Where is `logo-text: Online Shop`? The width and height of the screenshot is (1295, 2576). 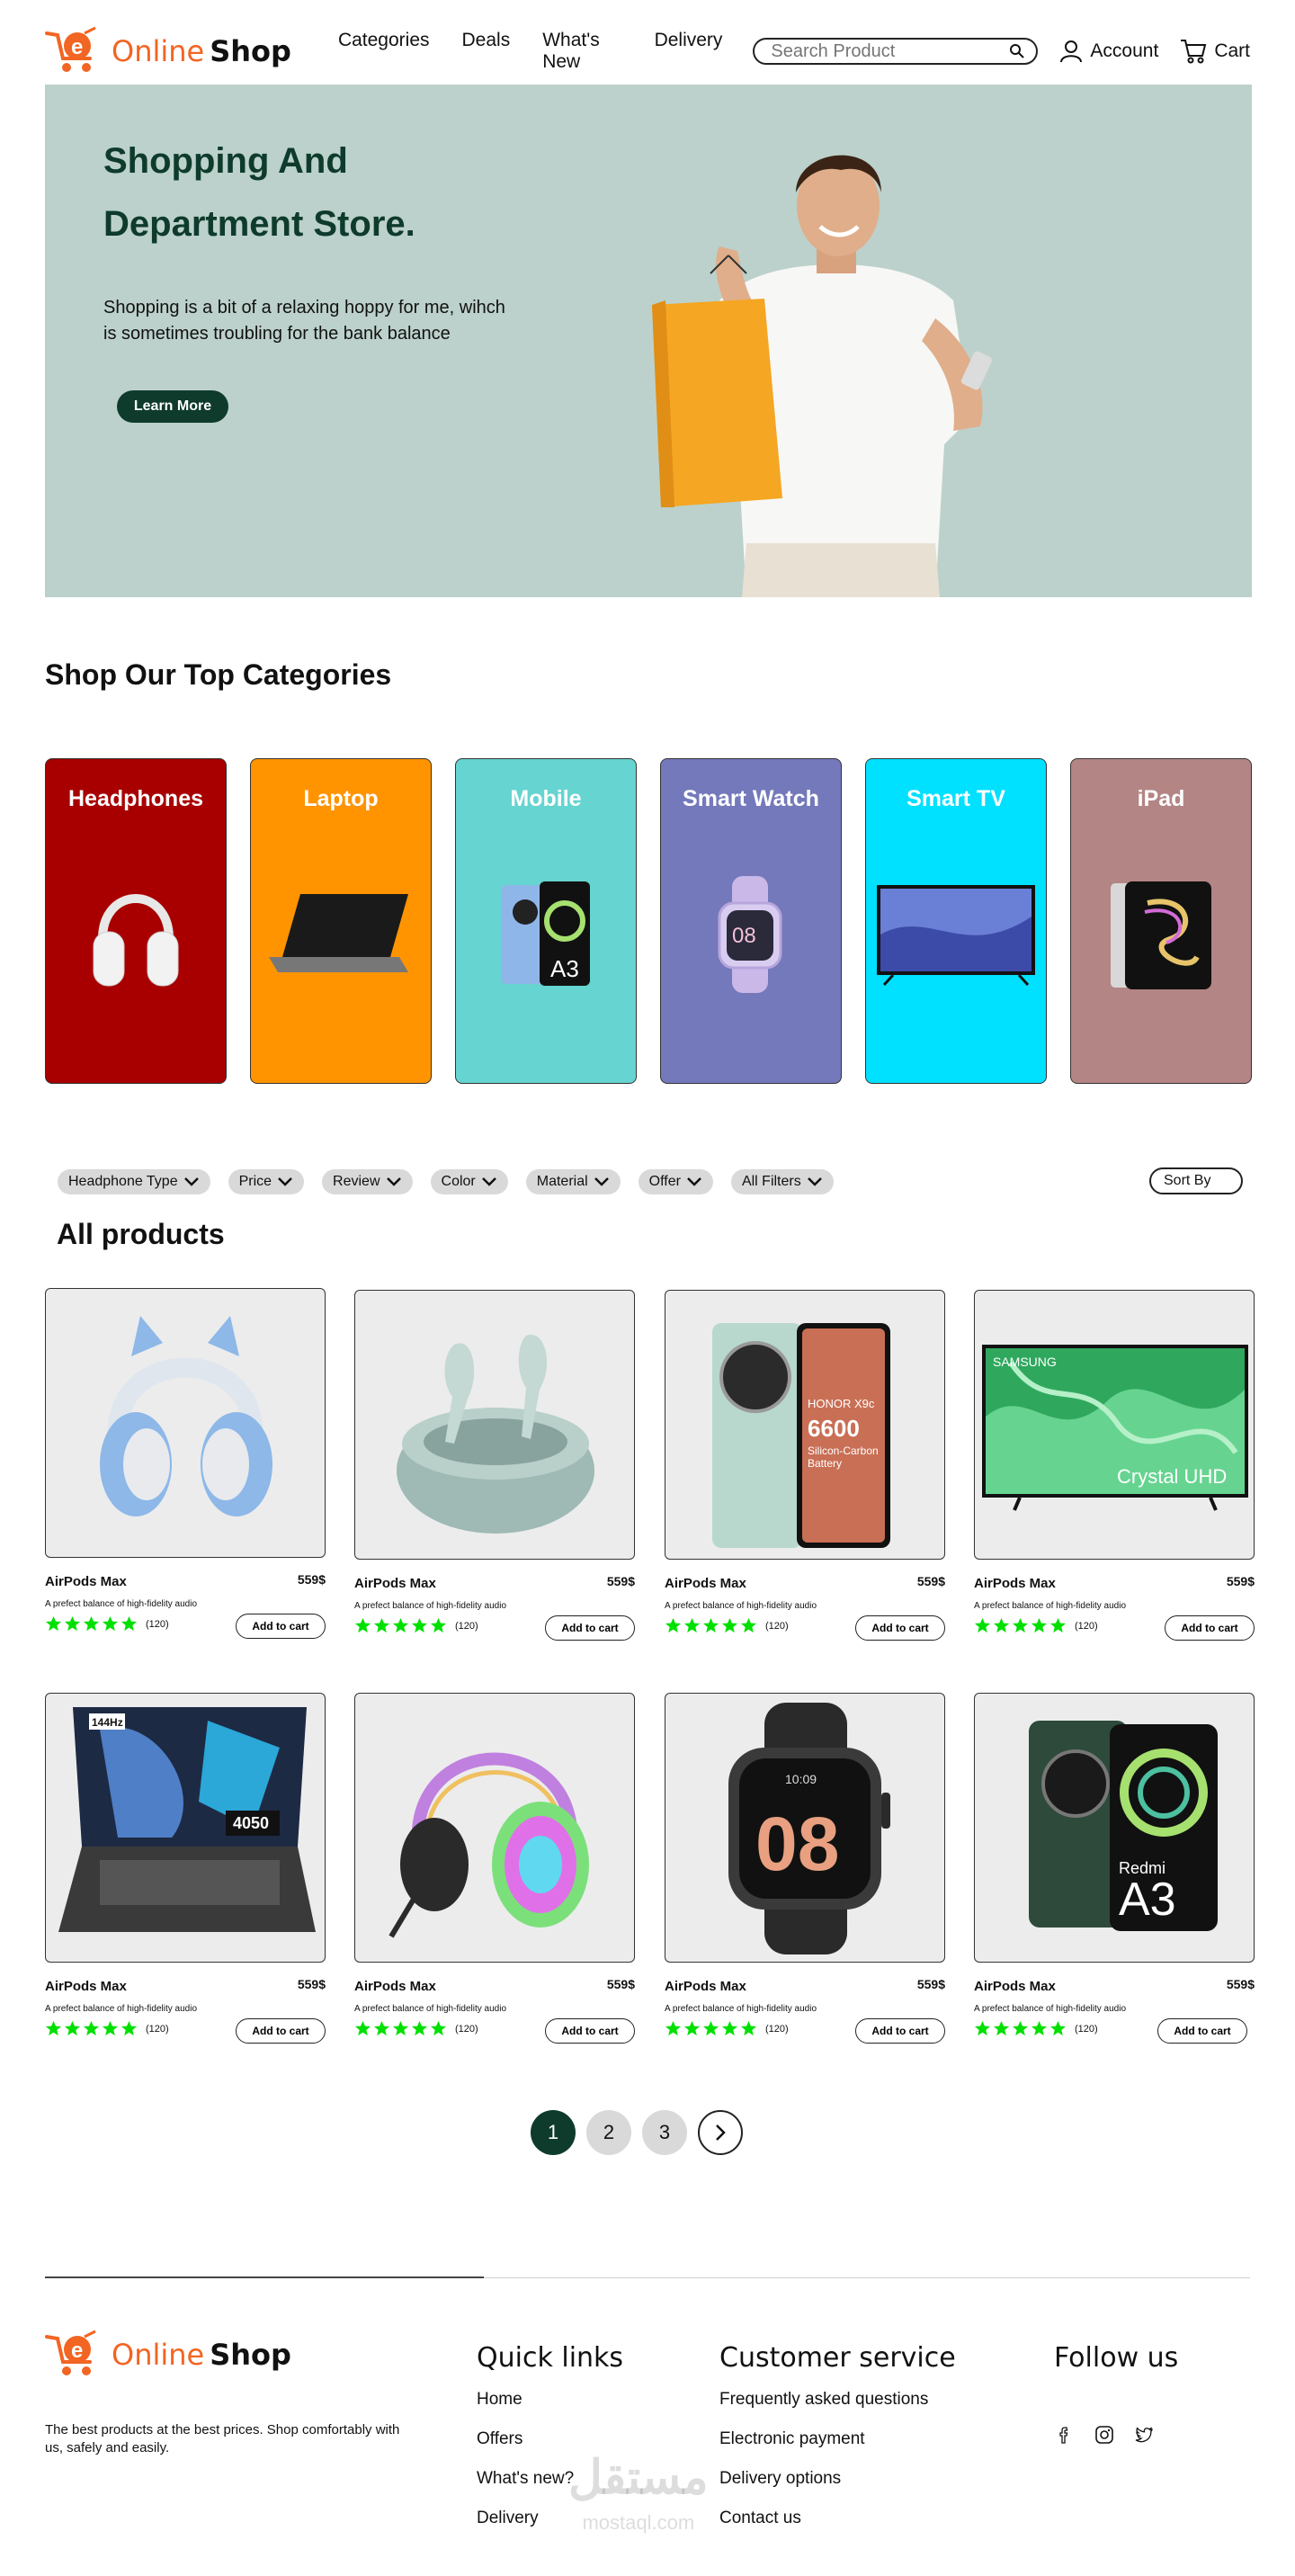
logo-text: Online Shop is located at coordinates (202, 2355).